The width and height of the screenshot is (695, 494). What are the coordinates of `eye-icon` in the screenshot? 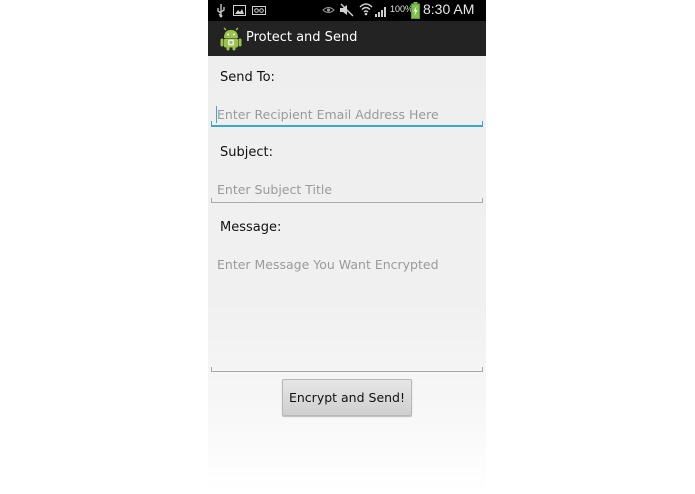 It's located at (328, 10).